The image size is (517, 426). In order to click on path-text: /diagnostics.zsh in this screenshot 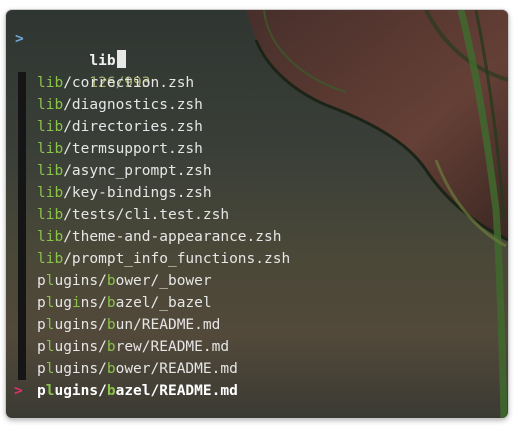, I will do `click(133, 105)`.